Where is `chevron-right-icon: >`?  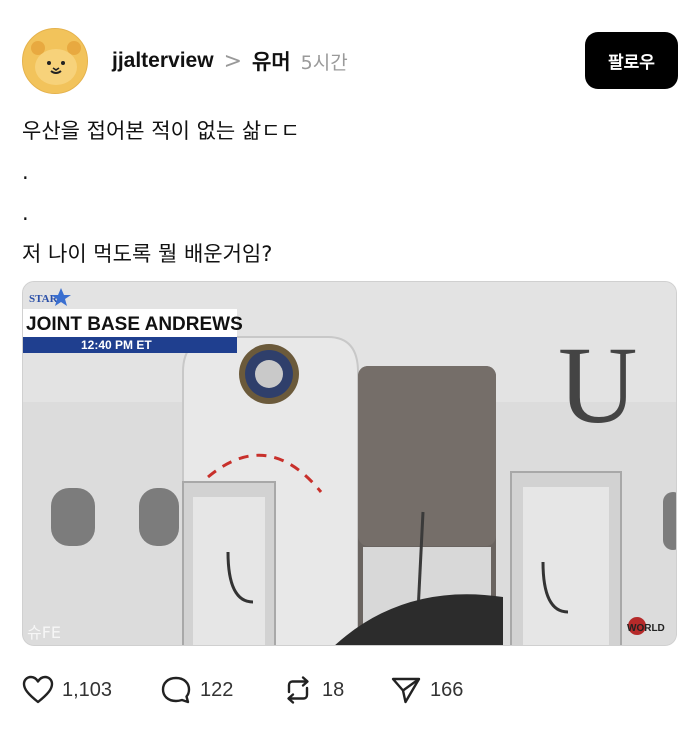 chevron-right-icon: > is located at coordinates (232, 61).